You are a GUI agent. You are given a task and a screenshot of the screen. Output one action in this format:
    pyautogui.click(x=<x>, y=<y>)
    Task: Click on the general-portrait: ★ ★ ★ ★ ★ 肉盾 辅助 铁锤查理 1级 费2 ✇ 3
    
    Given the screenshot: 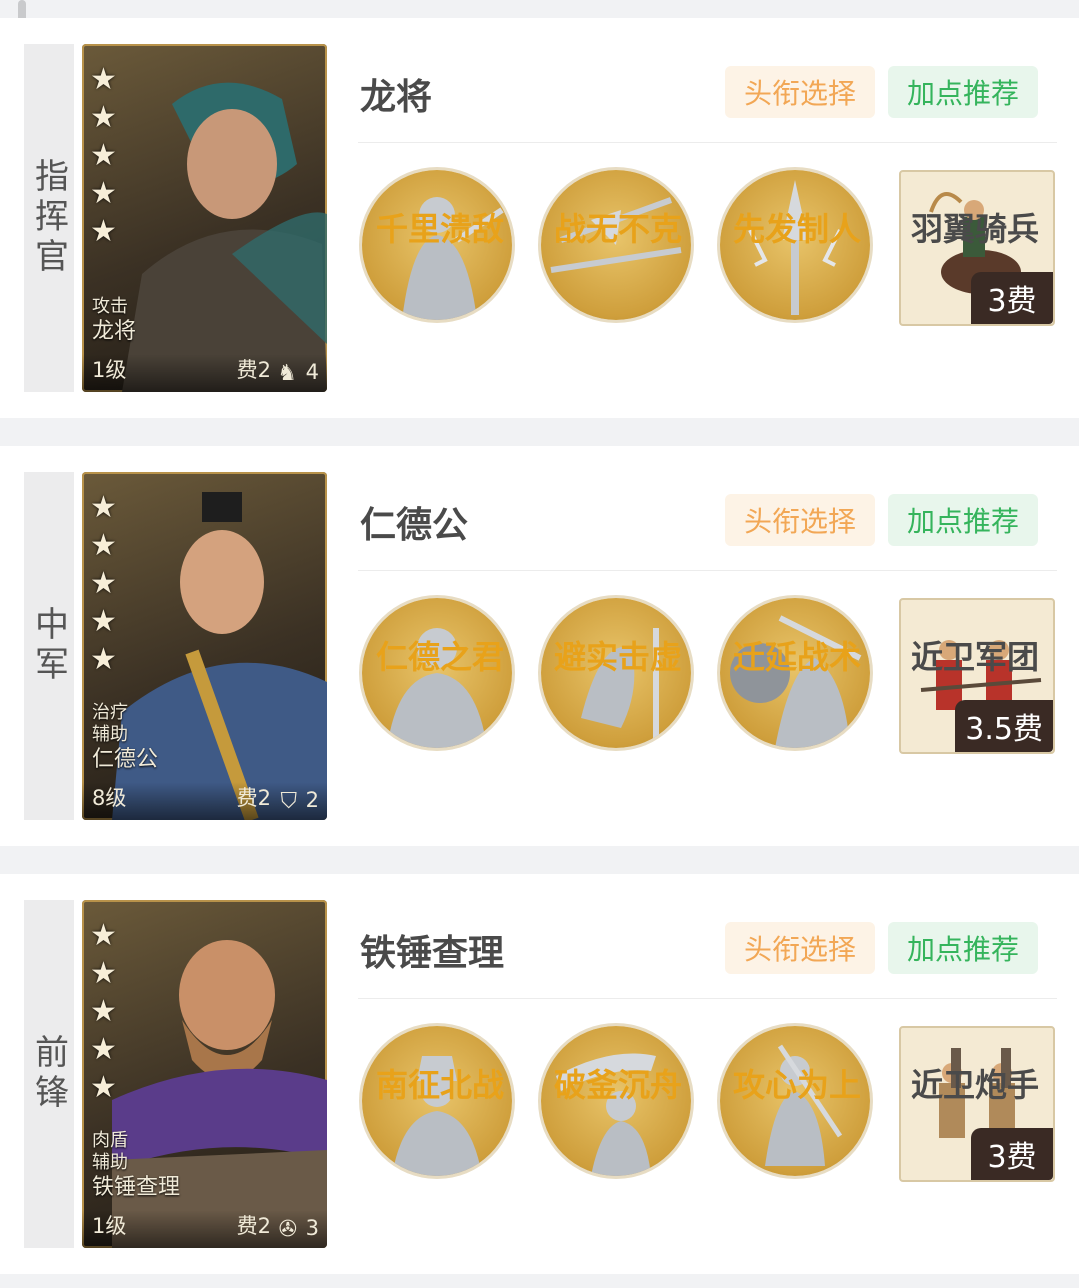 What is the action you would take?
    pyautogui.click(x=204, y=1074)
    